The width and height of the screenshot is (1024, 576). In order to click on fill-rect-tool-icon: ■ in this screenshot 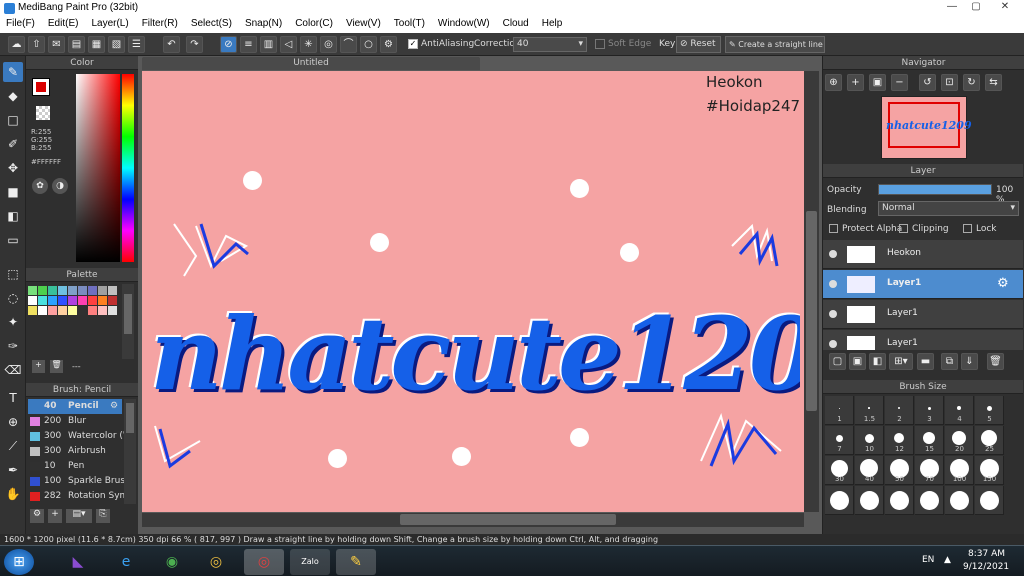, I will do `click(13, 192)`.